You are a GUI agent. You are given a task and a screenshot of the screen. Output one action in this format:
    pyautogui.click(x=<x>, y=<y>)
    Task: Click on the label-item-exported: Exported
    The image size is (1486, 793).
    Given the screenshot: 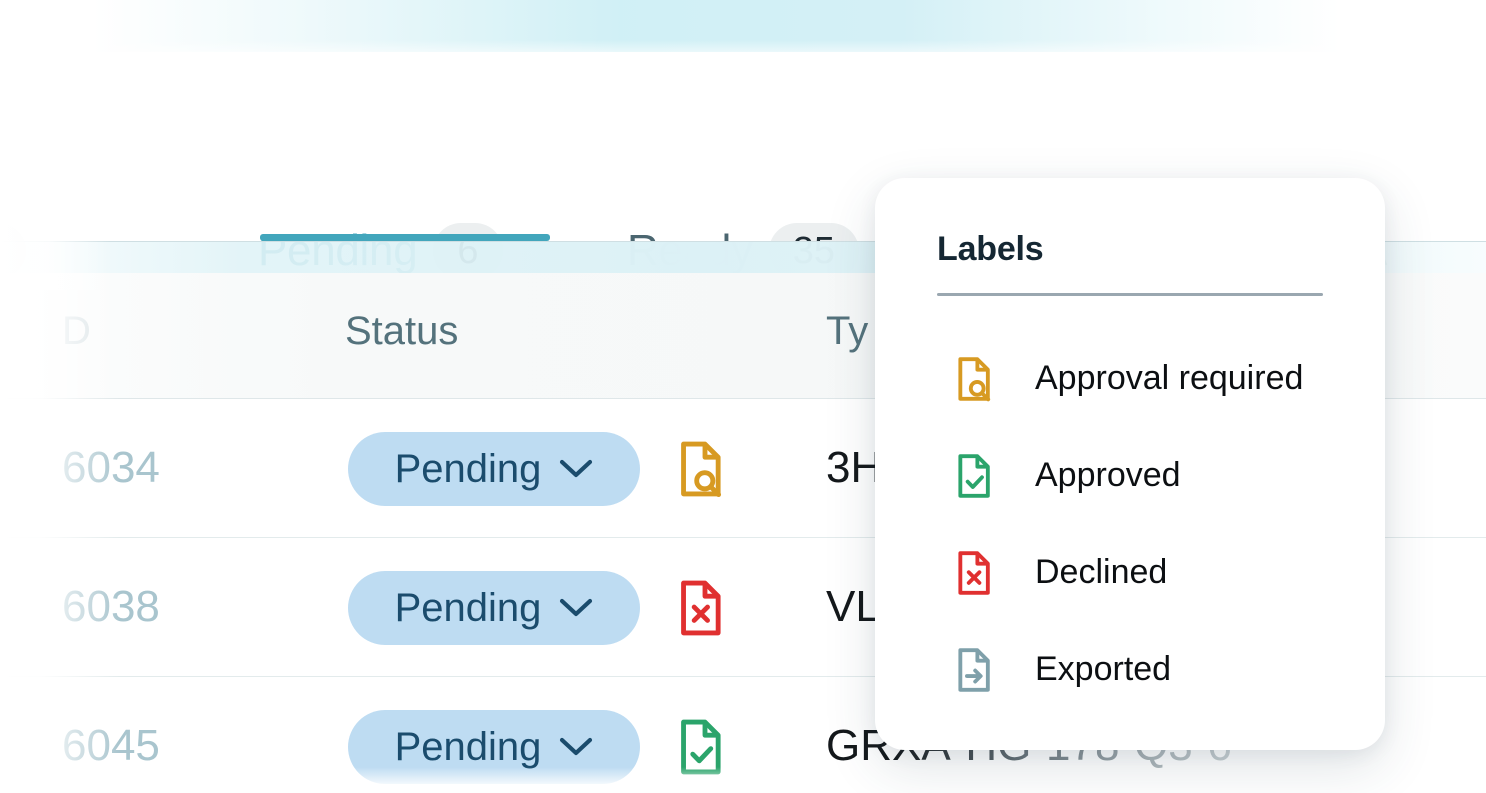 What is the action you would take?
    pyautogui.click(x=1130, y=669)
    